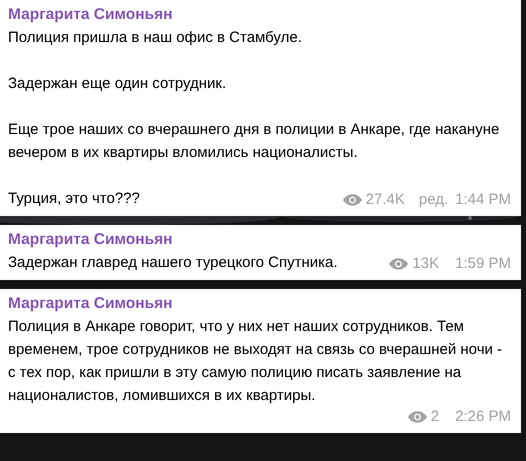 The image size is (526, 461). I want to click on view-count: 27.4K, so click(385, 200).